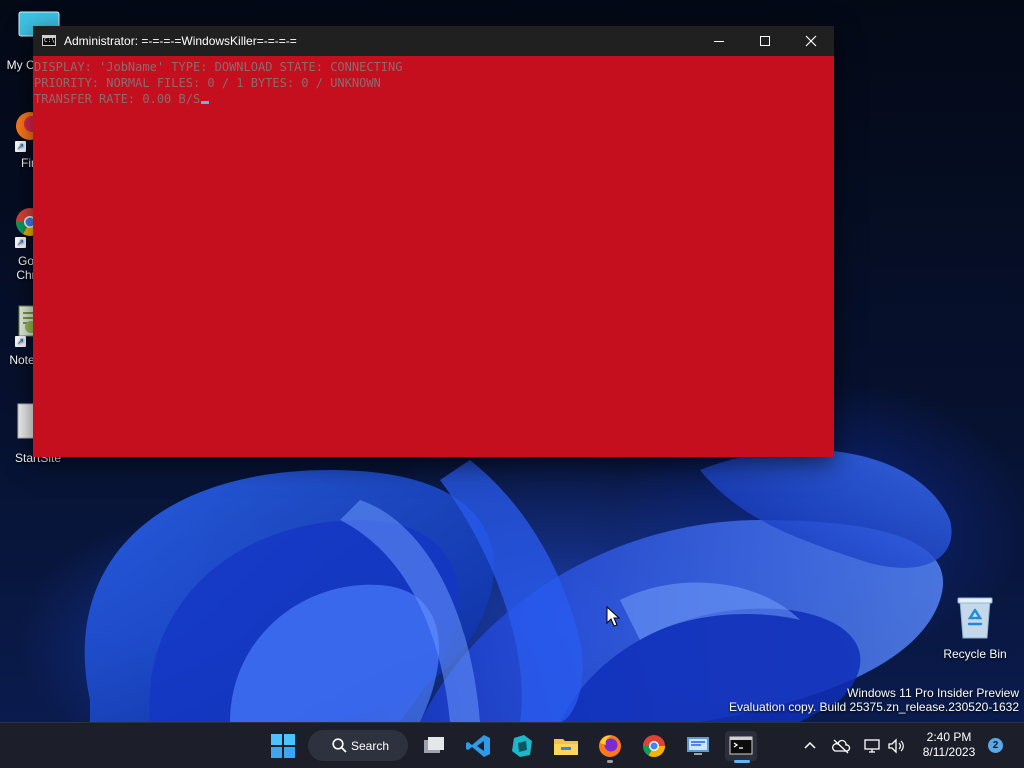  Describe the element at coordinates (205, 102) in the screenshot. I see `text-cursor` at that location.